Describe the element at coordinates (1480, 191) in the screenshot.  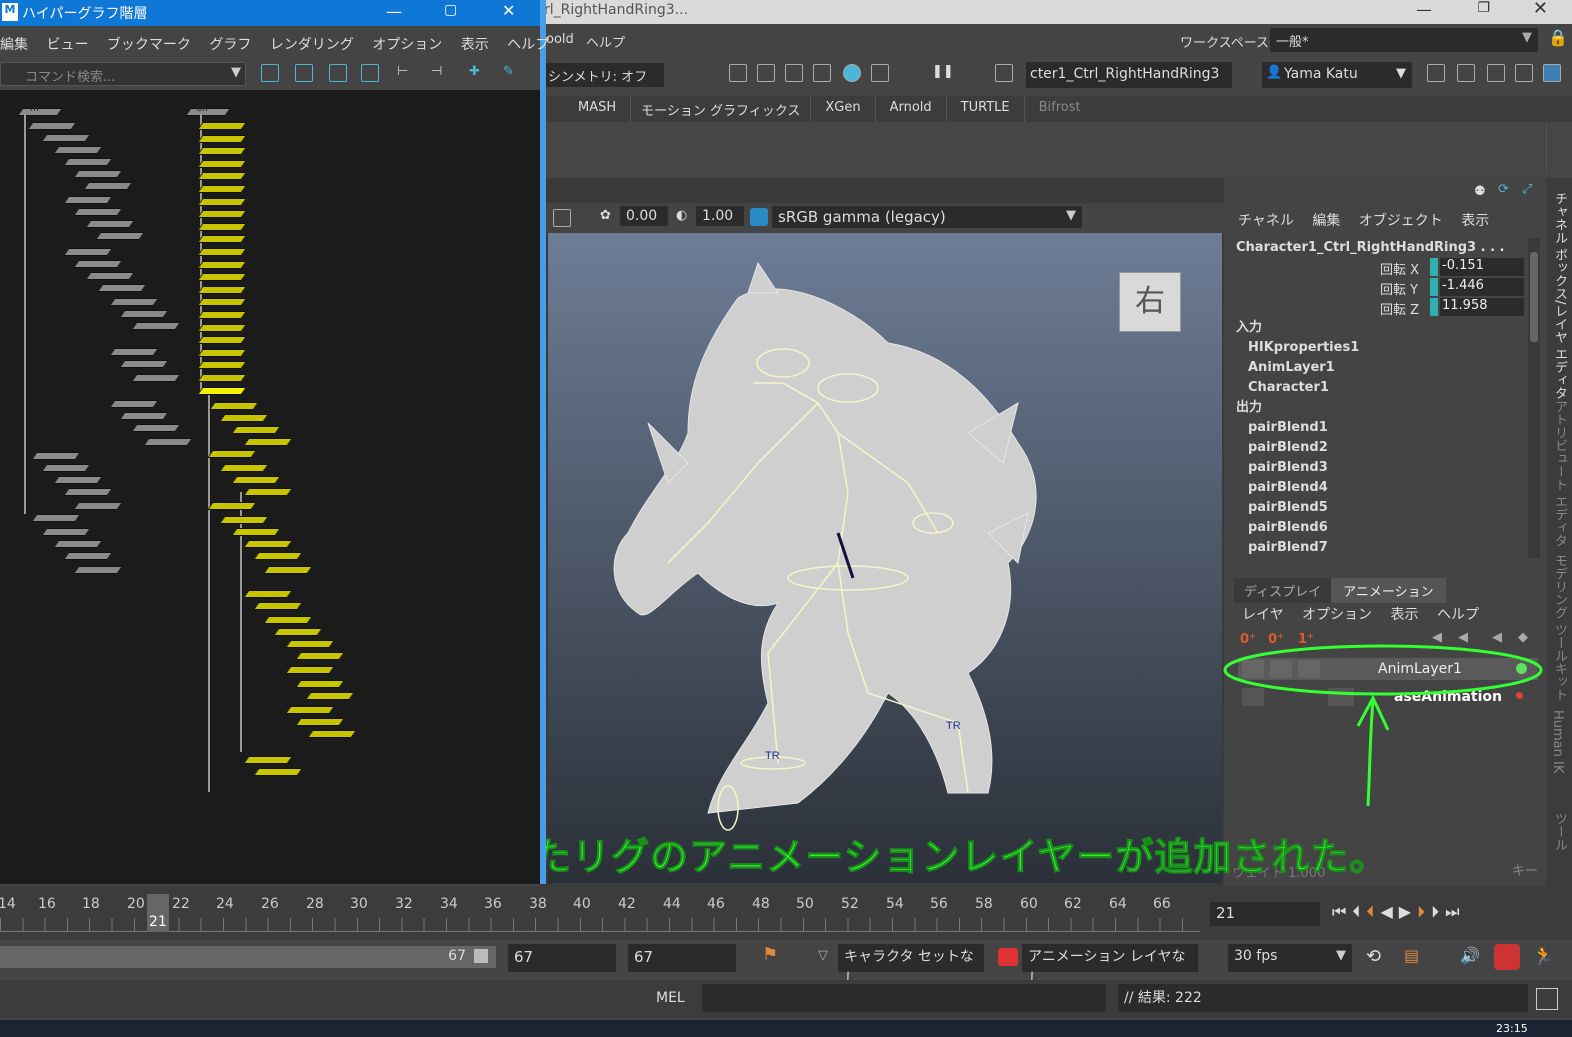
I see `hik-icon: ⚉` at that location.